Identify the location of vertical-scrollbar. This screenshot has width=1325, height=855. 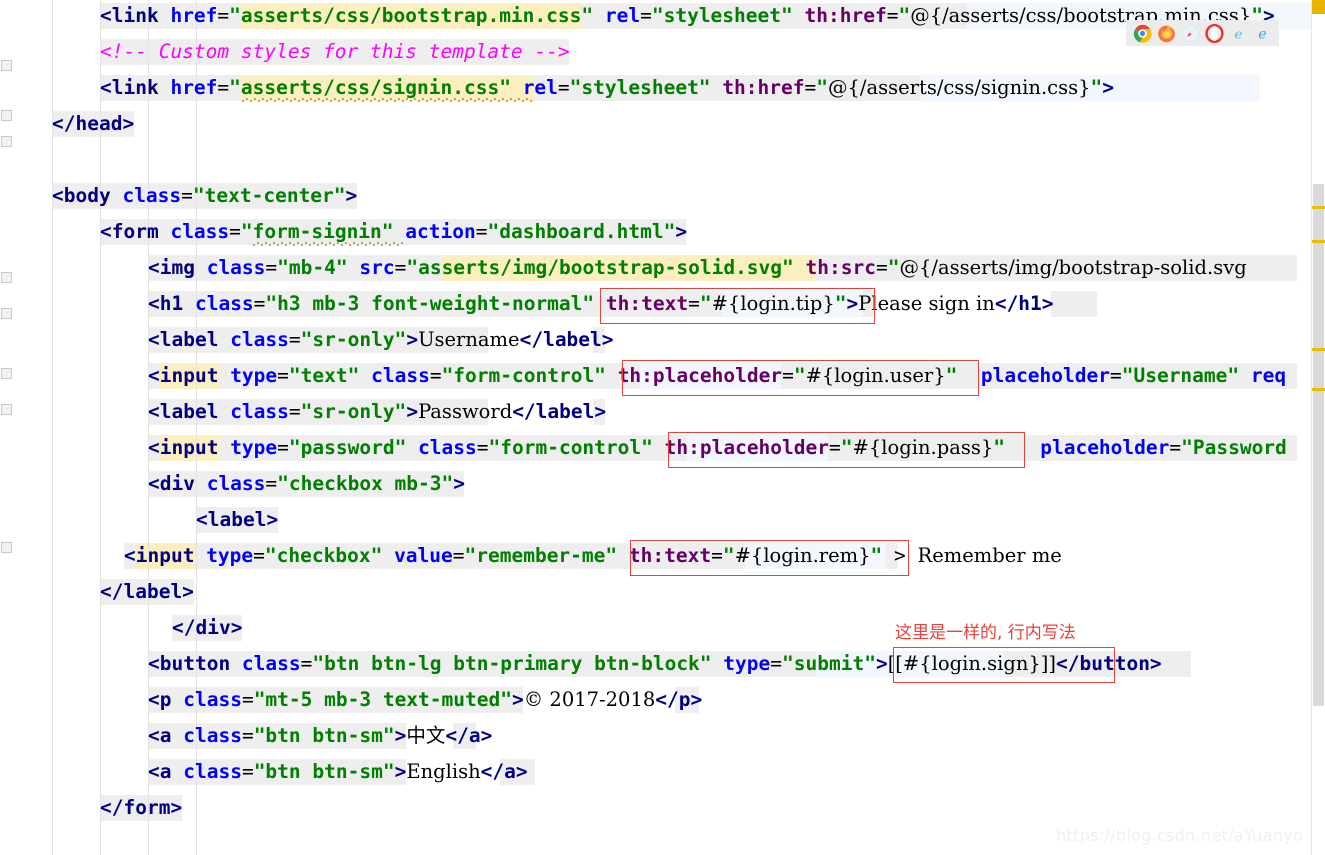
(1318, 427).